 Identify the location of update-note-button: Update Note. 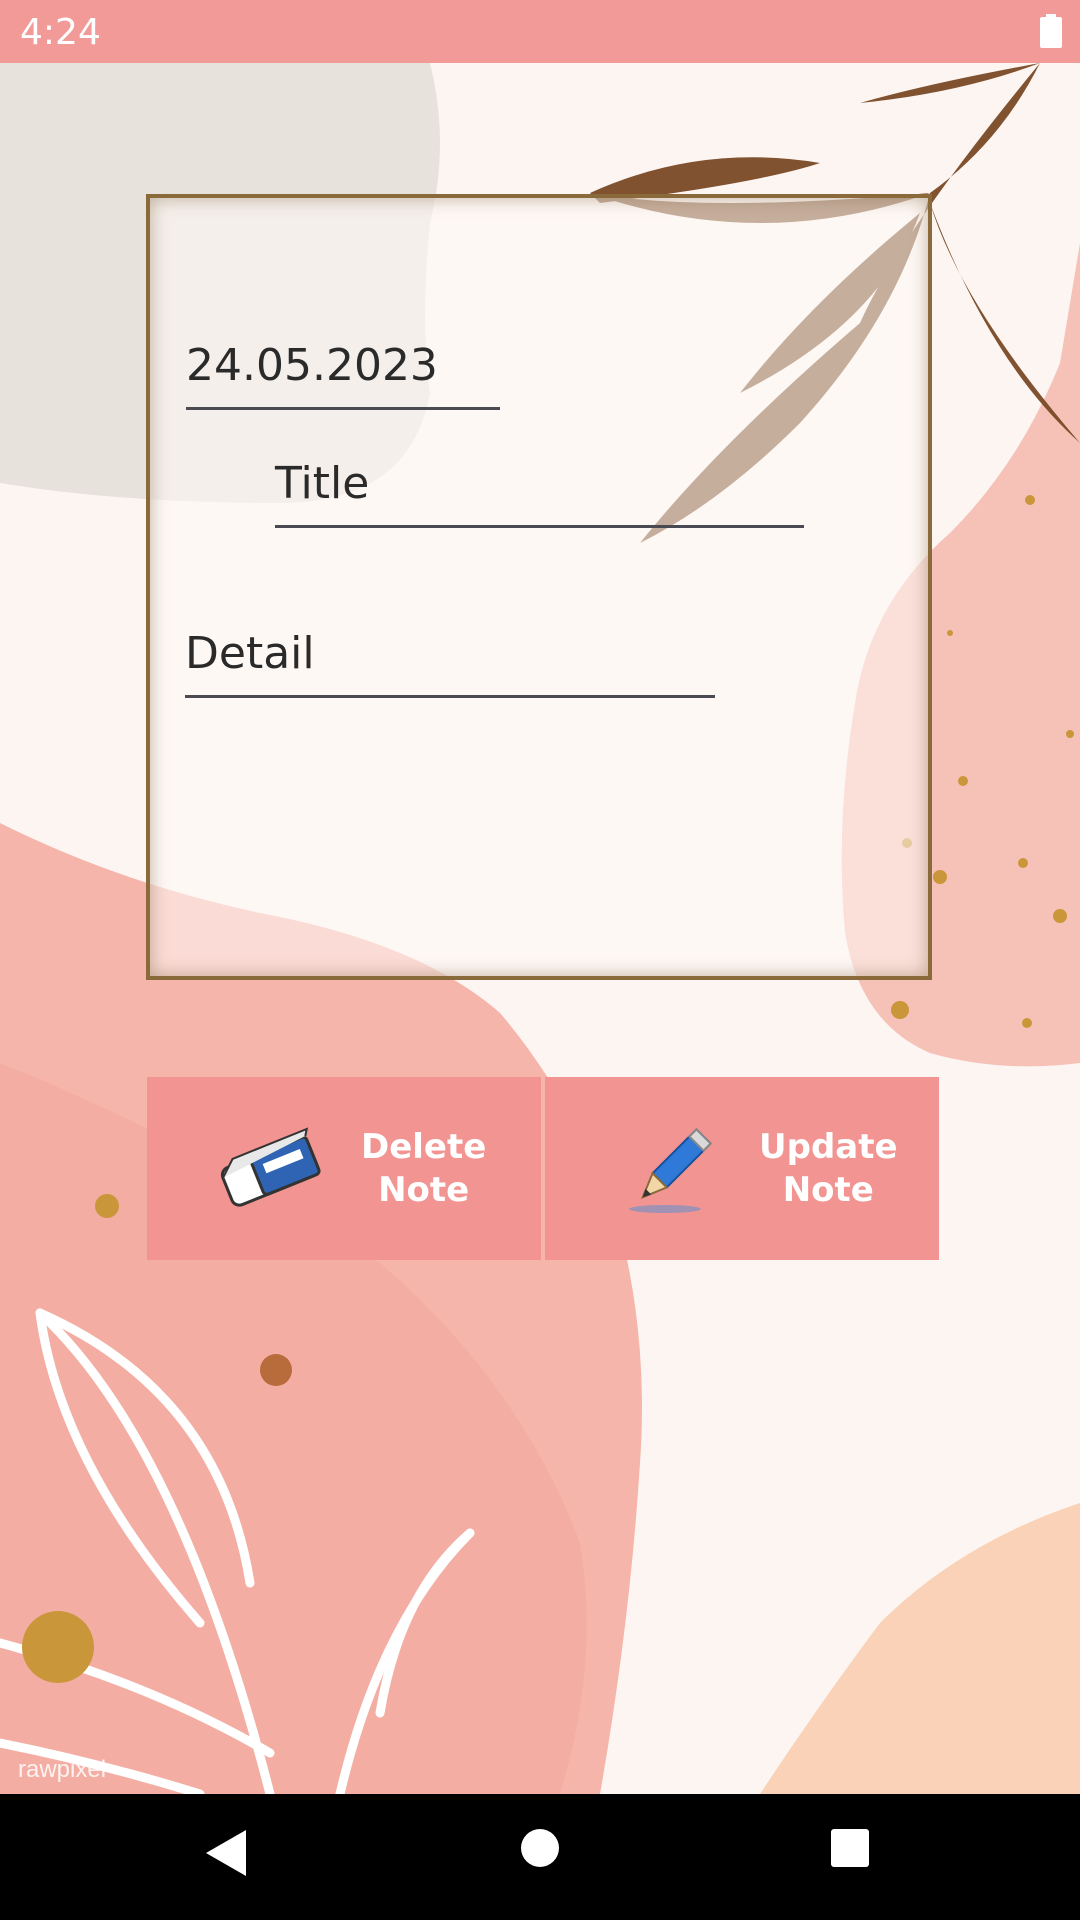
(742, 1168).